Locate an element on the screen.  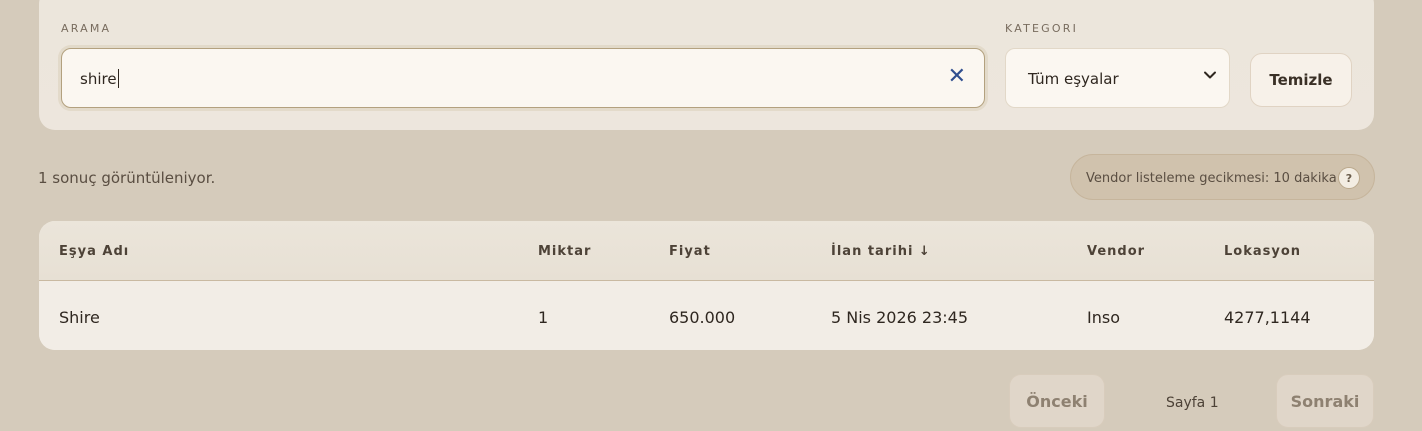
text-caret is located at coordinates (118, 78).